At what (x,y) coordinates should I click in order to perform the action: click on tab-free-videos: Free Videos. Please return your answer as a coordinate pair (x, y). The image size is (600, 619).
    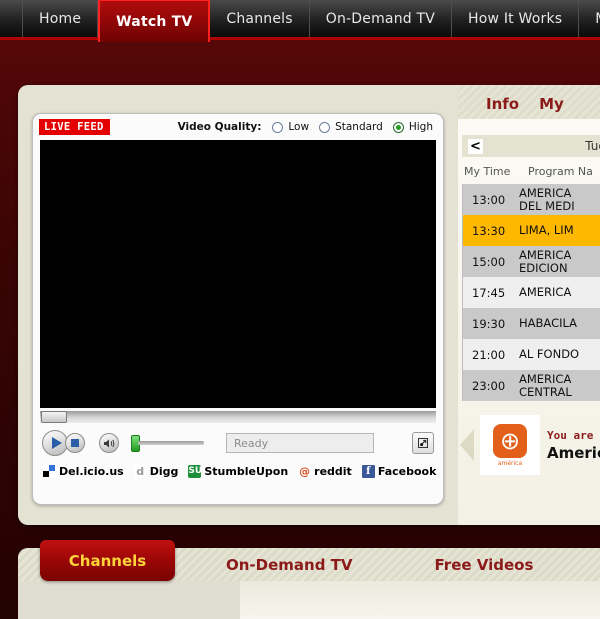
    Looking at the image, I should click on (484, 565).